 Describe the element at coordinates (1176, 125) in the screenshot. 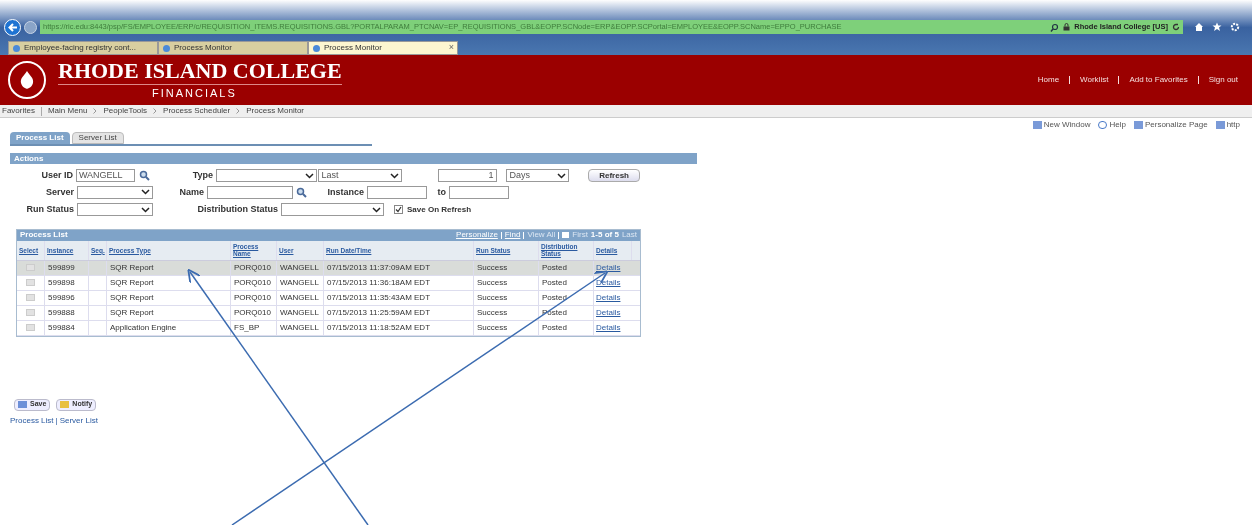

I see `page-link: Personalize Page` at that location.